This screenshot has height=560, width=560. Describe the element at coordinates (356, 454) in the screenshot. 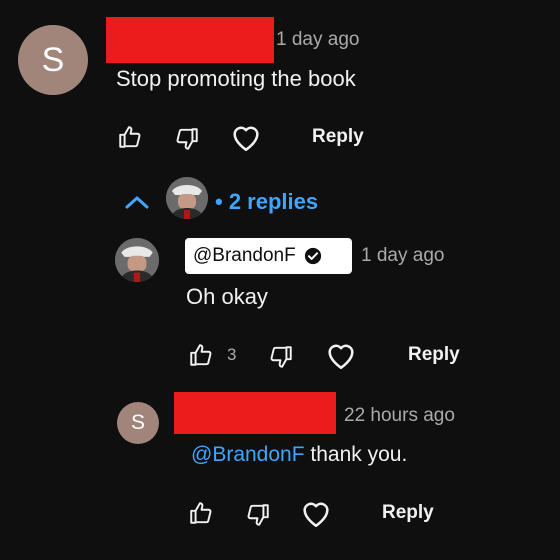

I see `reply-text-body: thank you.` at that location.